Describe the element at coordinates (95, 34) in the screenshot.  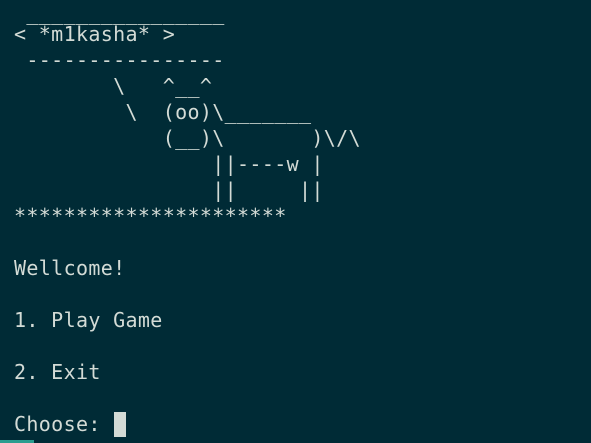
I see `cowsay-bubble-text: < *m1kasha* >` at that location.